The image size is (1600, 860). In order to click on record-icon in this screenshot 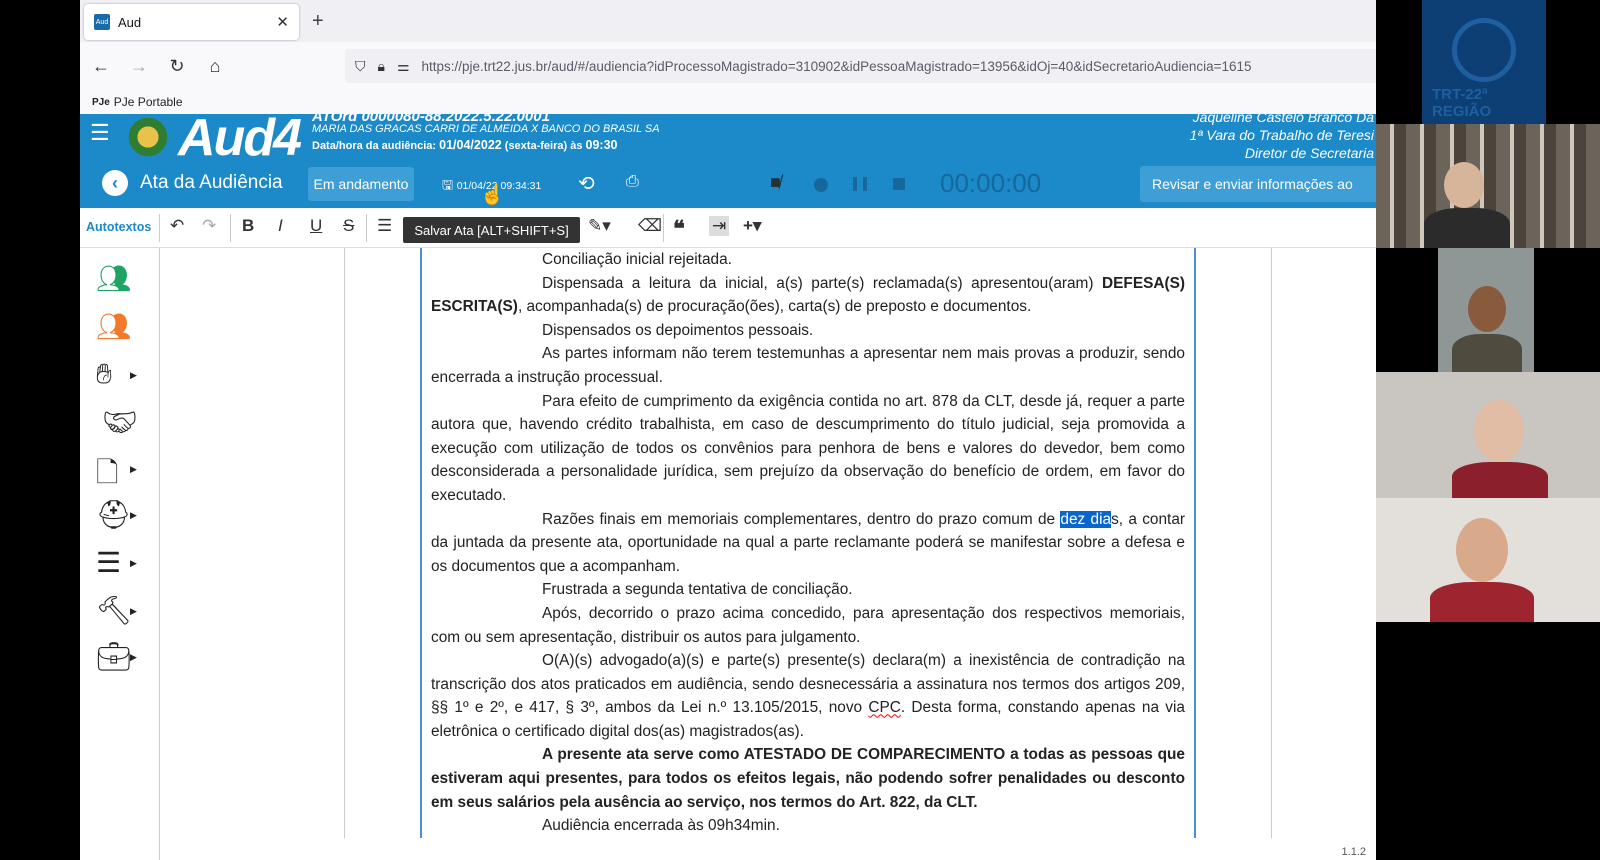, I will do `click(821, 185)`.